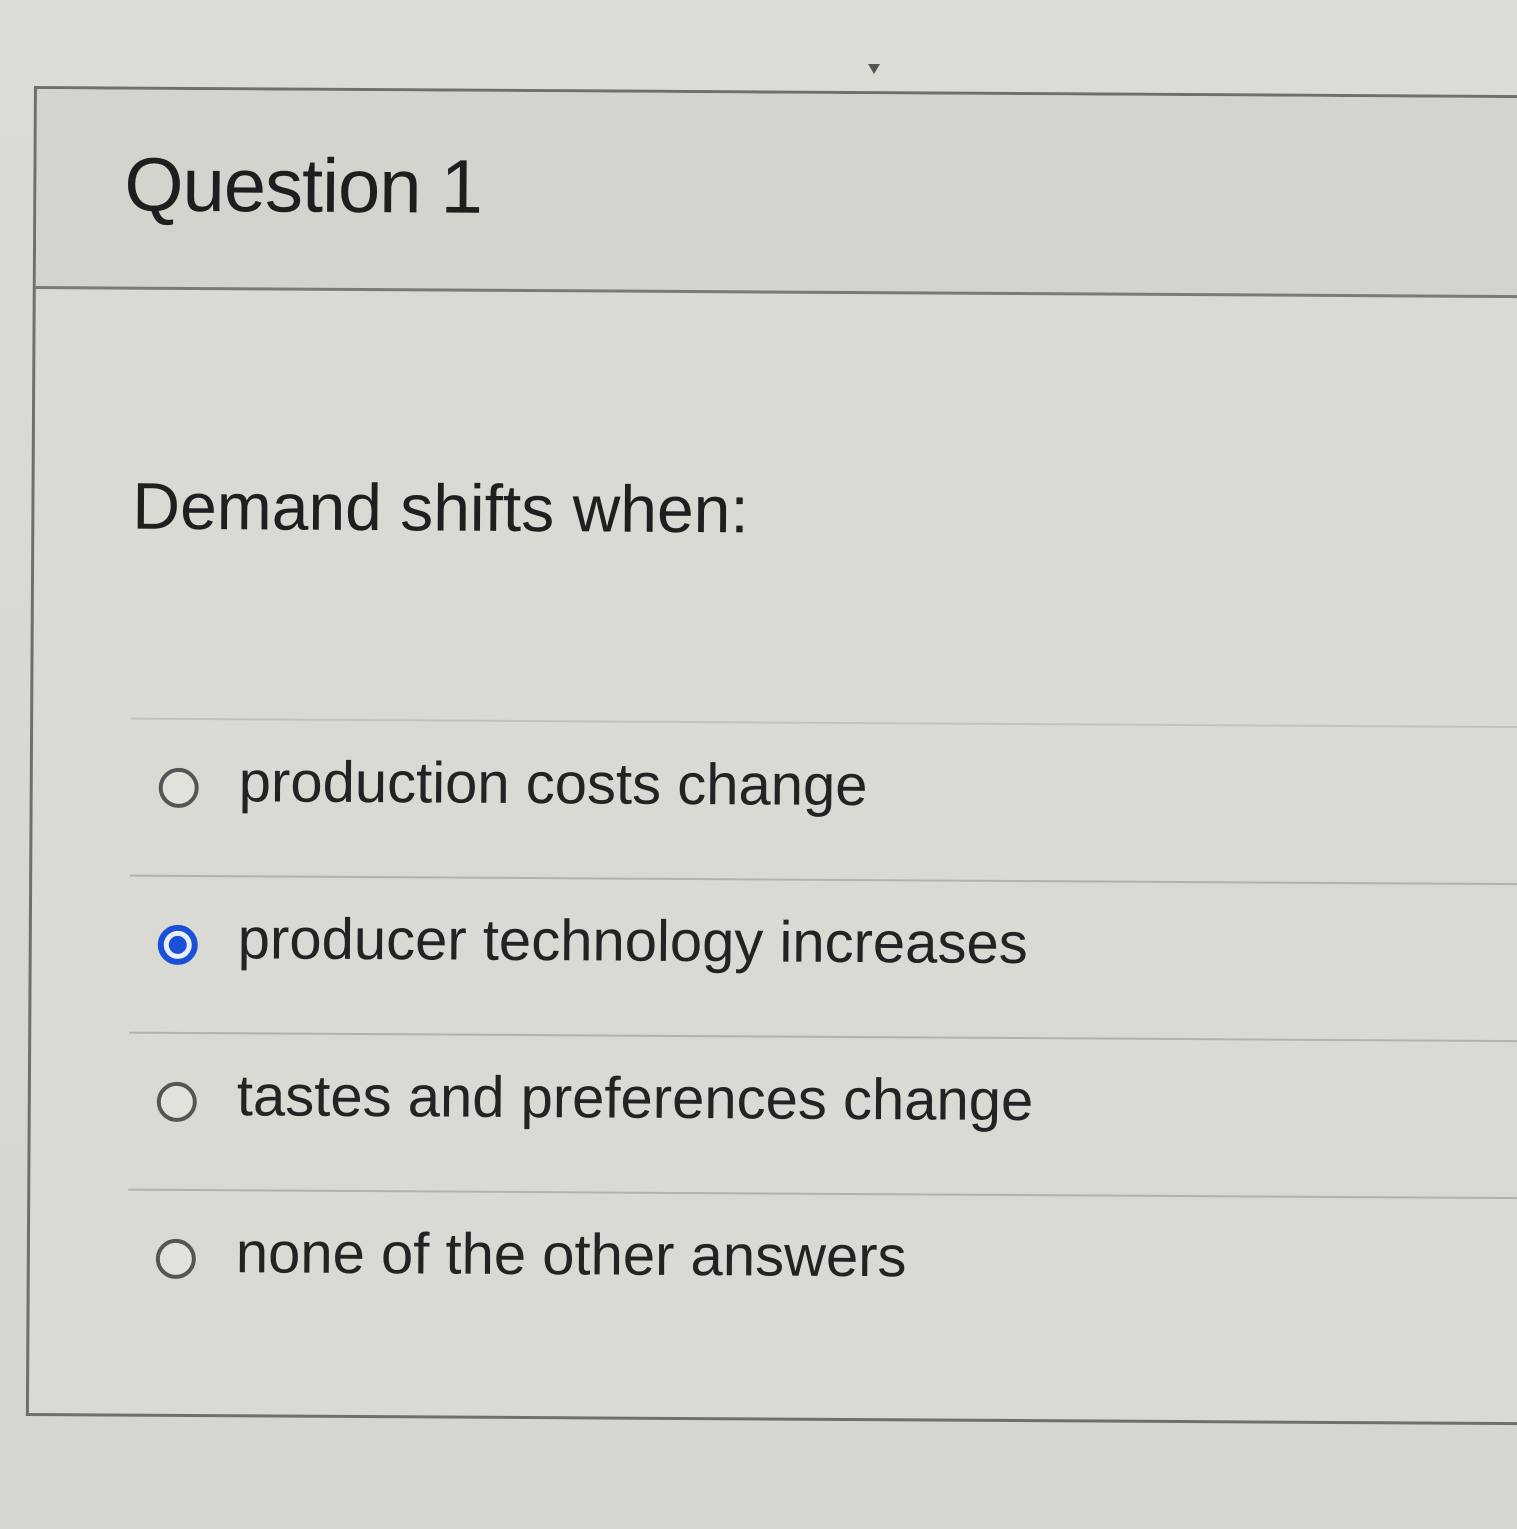  What do you see at coordinates (635, 1098) in the screenshot?
I see `answer-label: tastes and preferences change` at bounding box center [635, 1098].